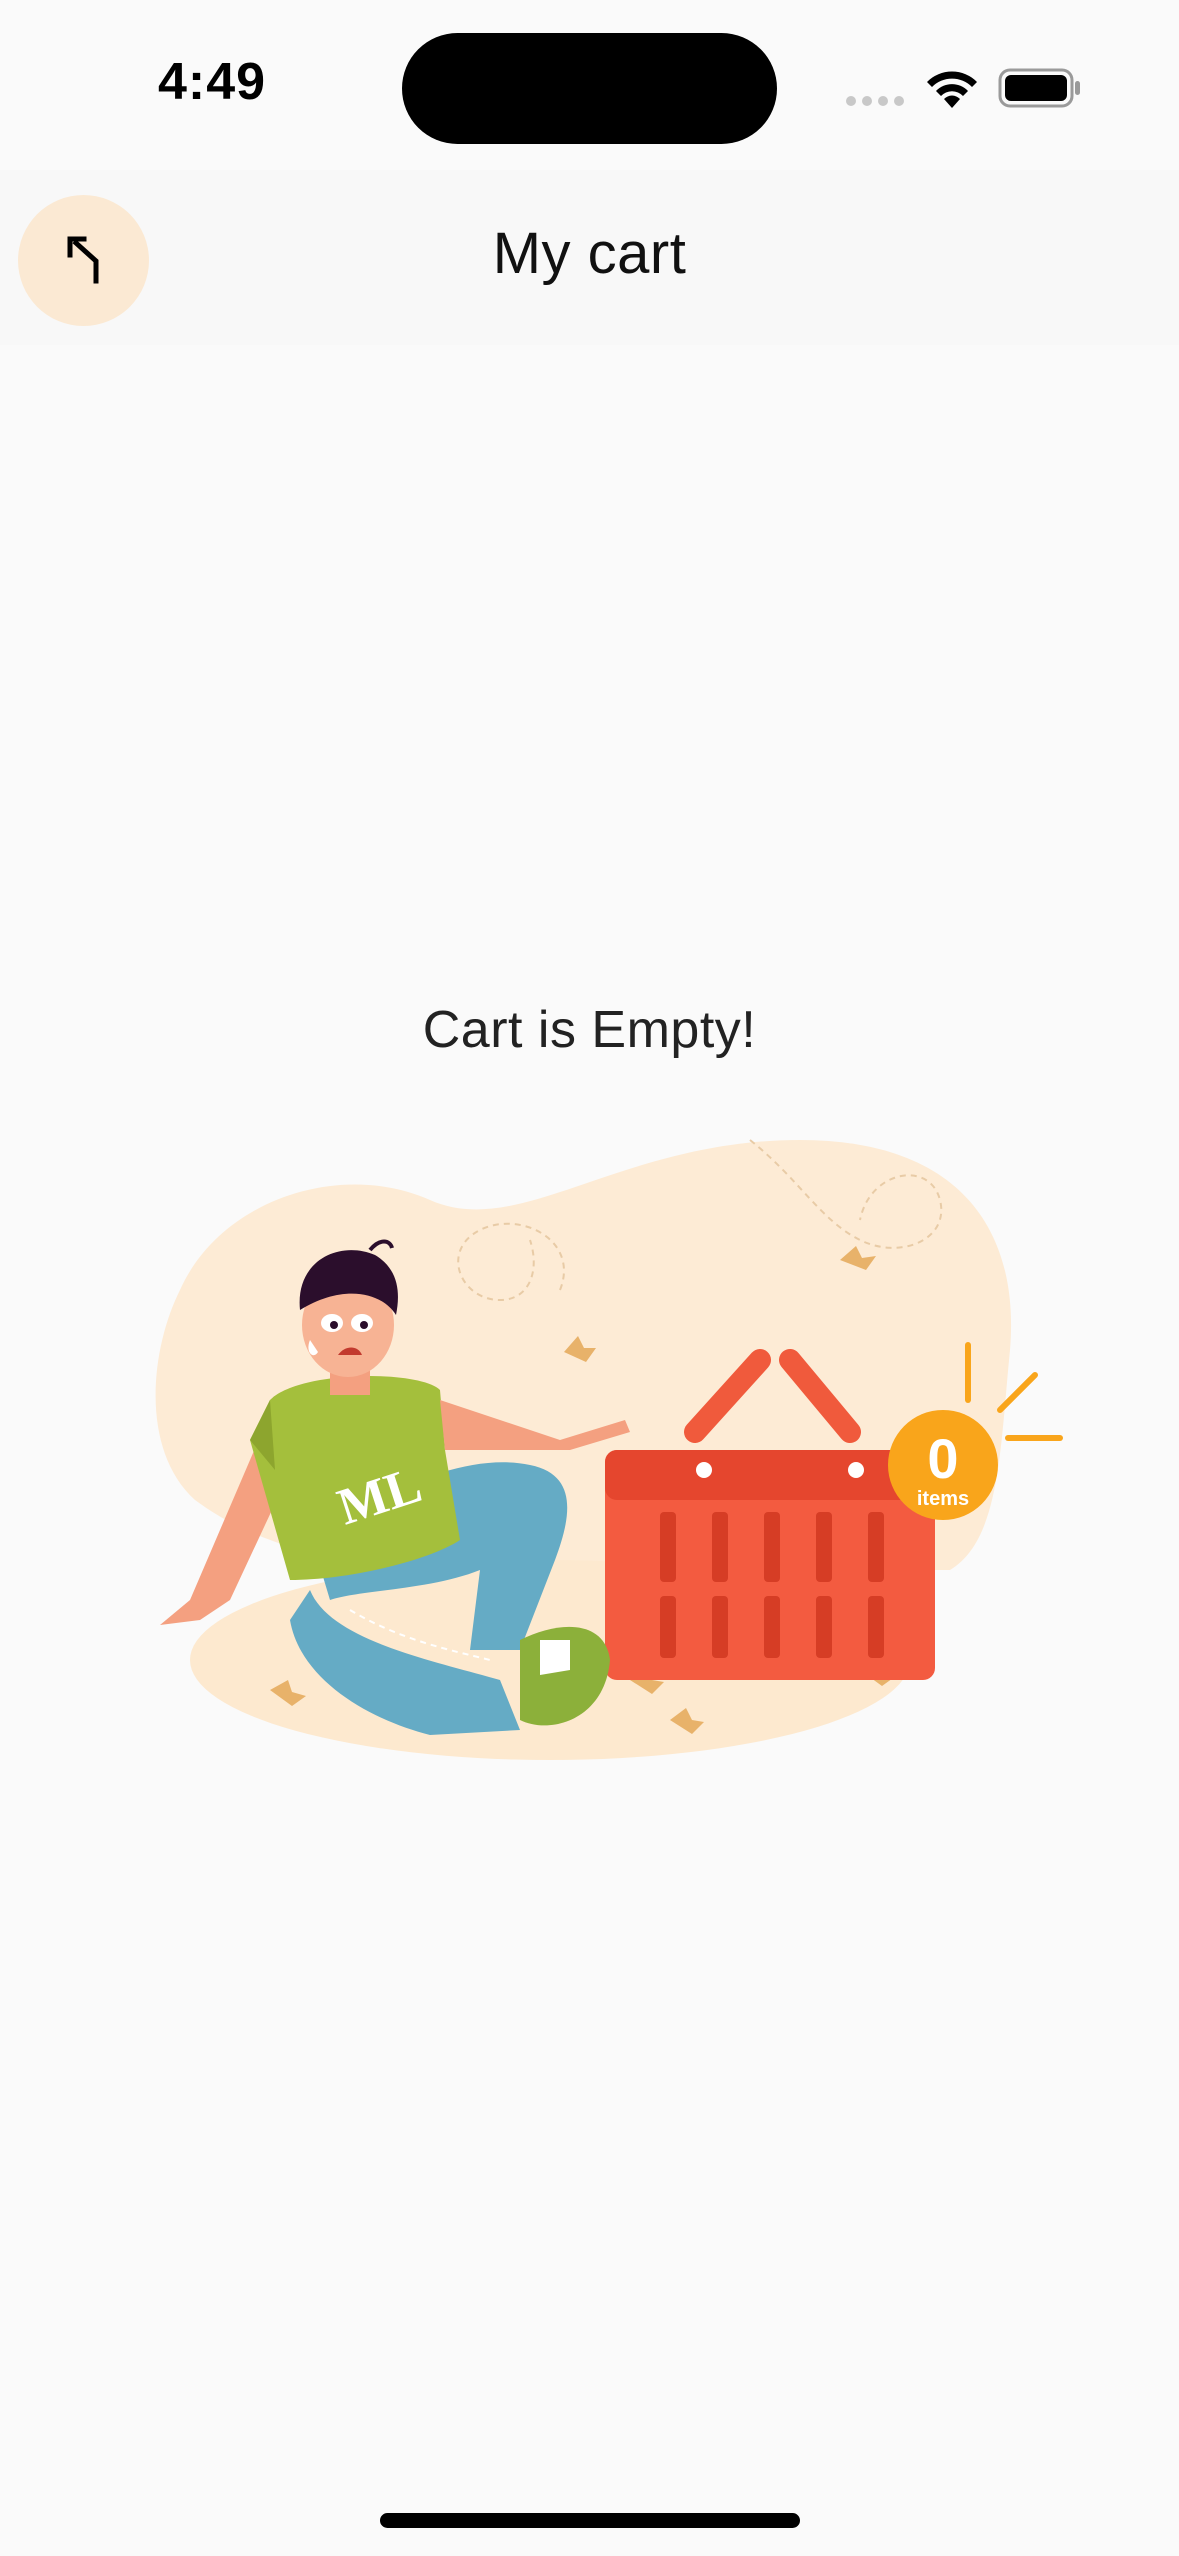  I want to click on empty-cart-message: Cart is Empty!, so click(589, 1030).